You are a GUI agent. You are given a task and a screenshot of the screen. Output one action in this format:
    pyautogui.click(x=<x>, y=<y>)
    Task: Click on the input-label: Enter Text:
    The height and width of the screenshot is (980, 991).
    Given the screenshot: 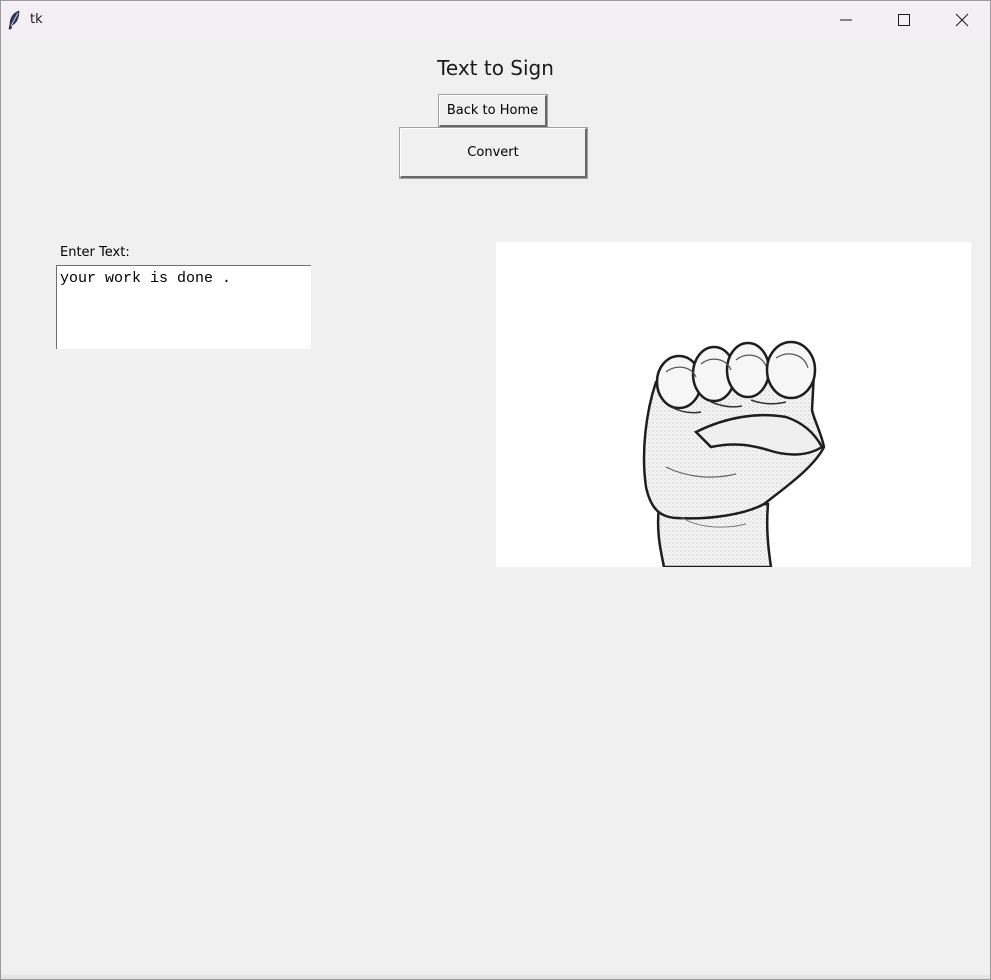 What is the action you would take?
    pyautogui.click(x=95, y=252)
    